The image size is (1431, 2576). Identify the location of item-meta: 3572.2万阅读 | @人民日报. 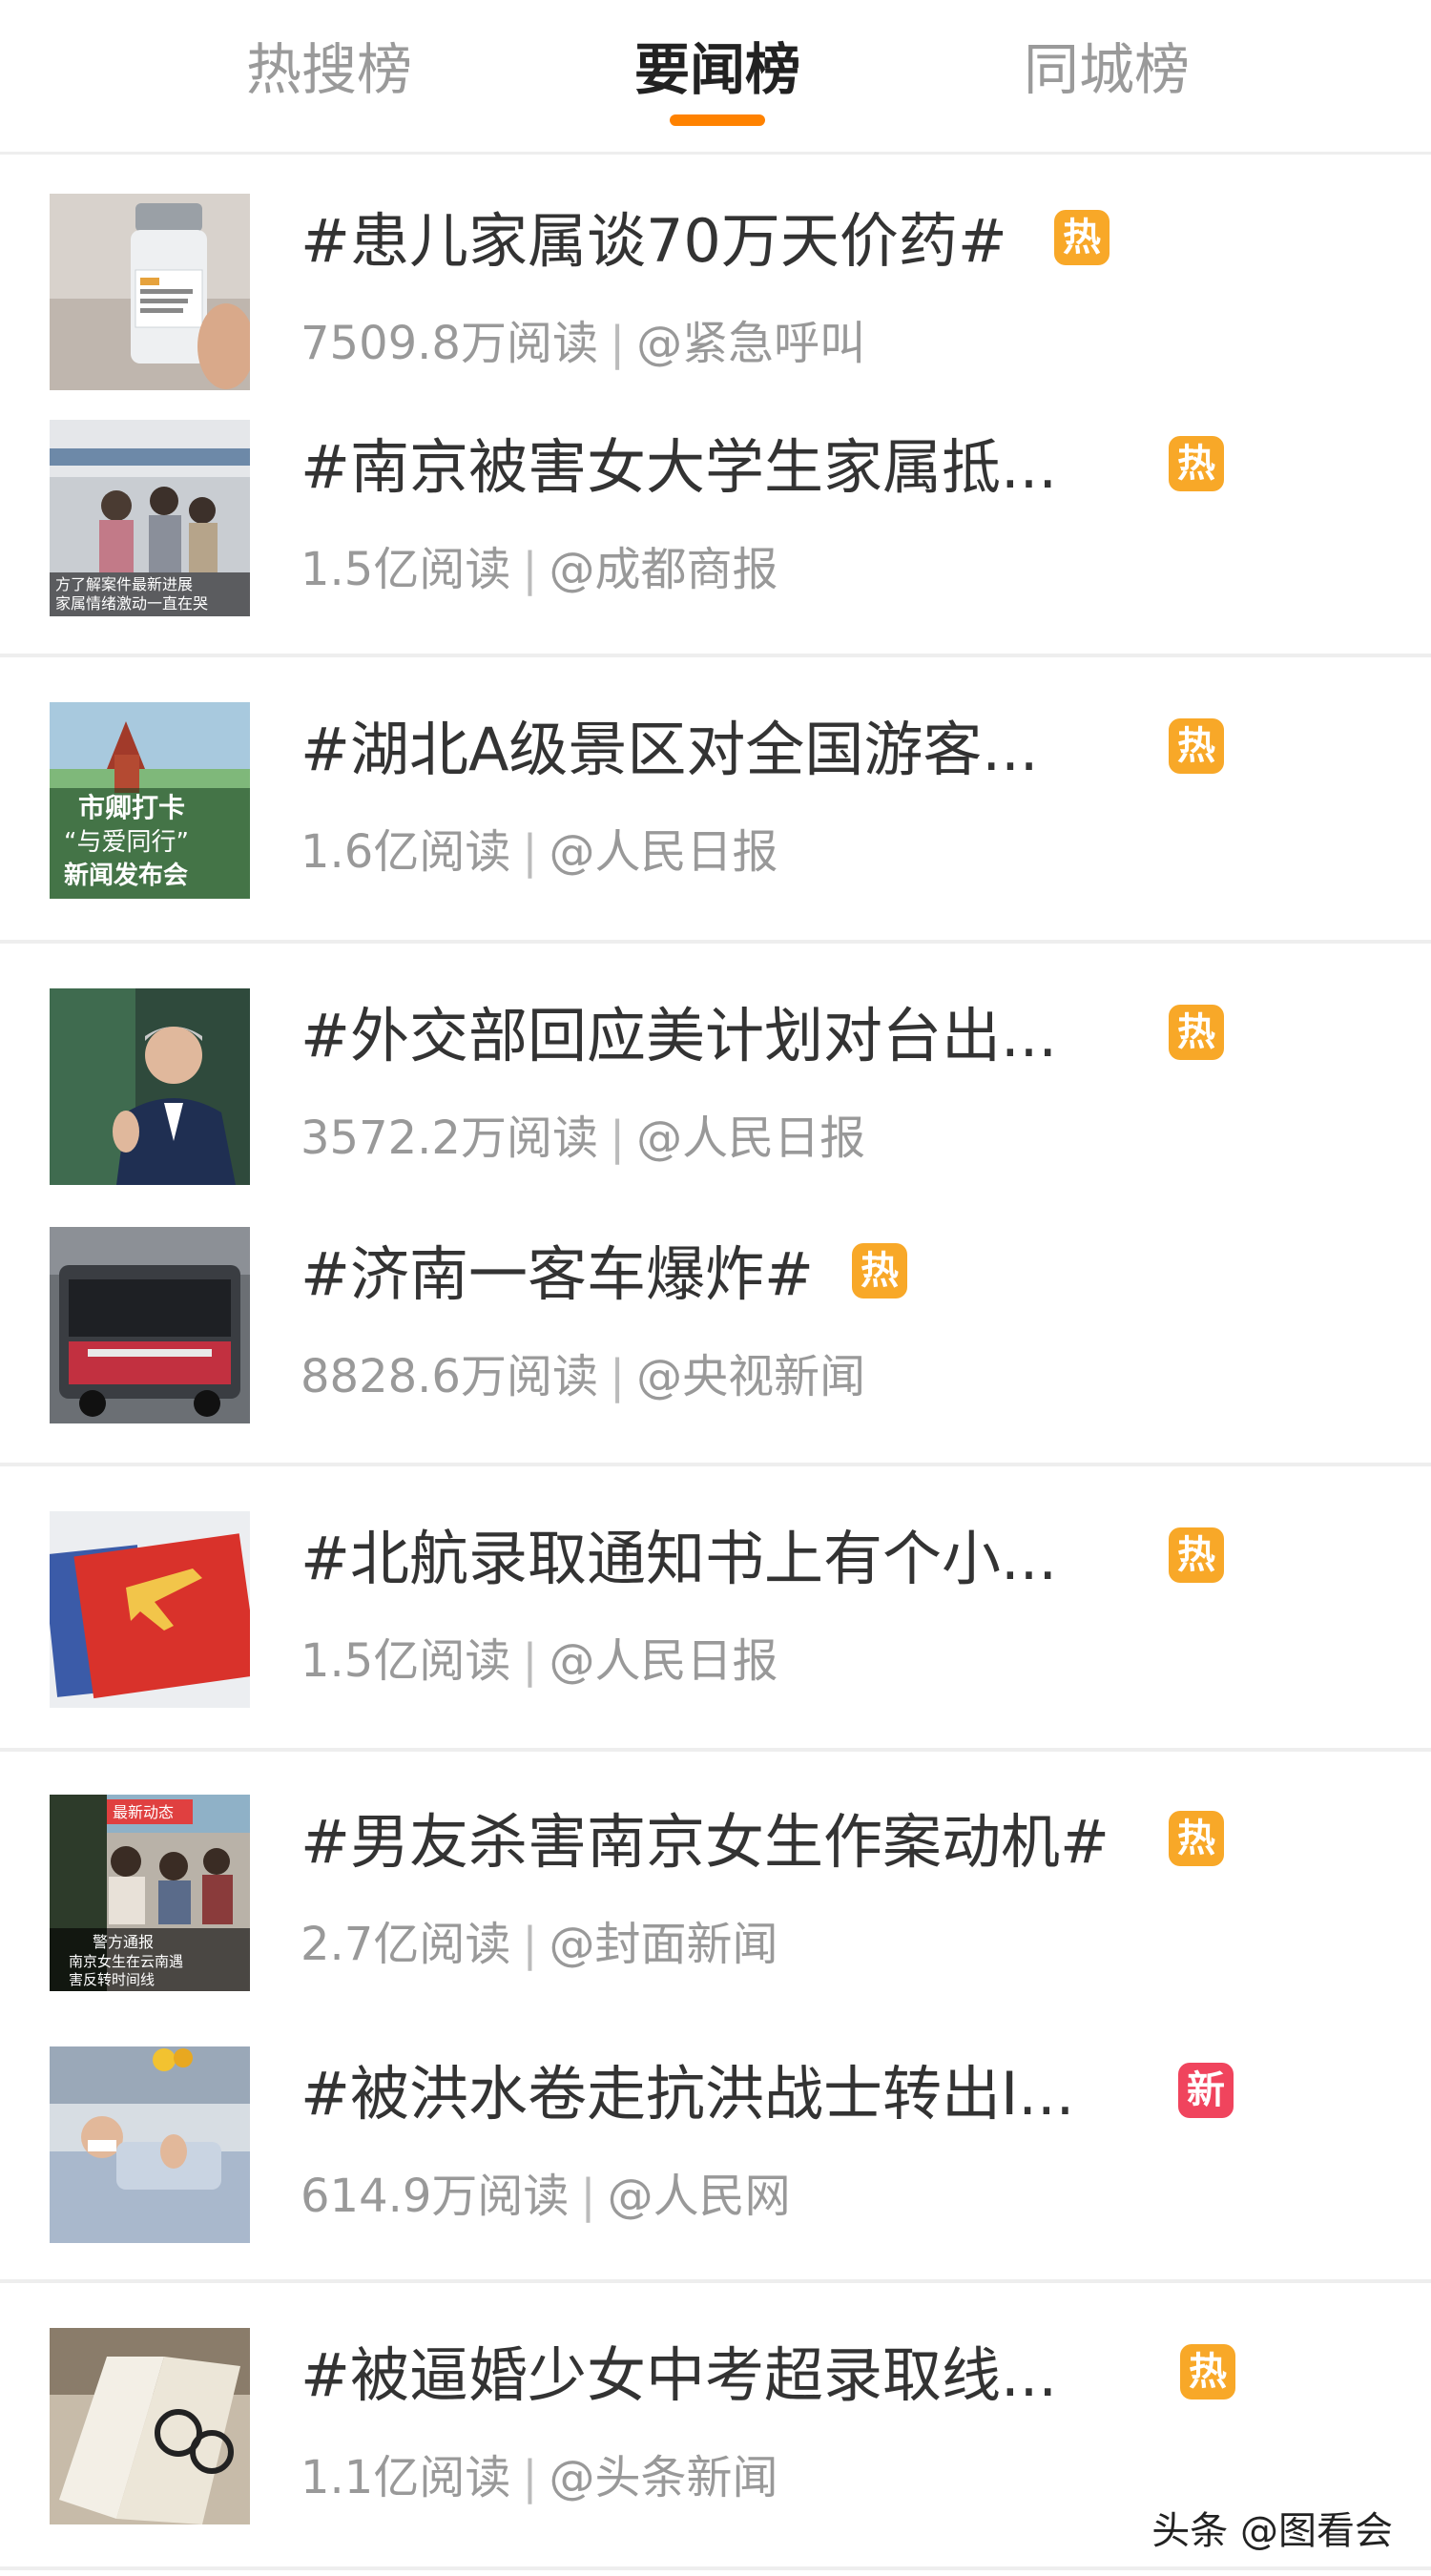
(583, 1138).